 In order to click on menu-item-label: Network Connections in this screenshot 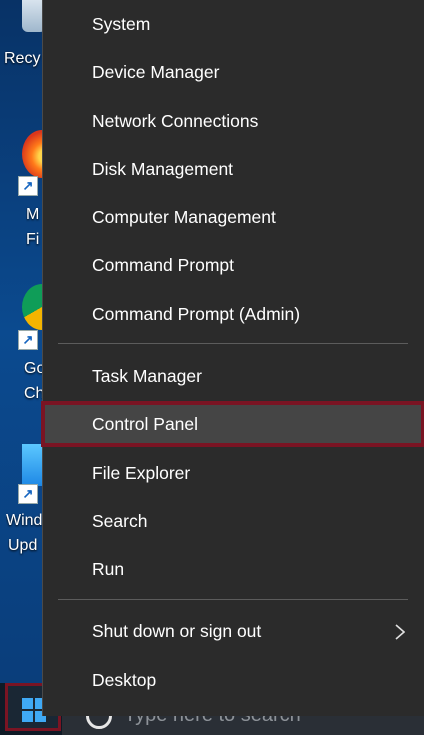, I will do `click(175, 121)`.